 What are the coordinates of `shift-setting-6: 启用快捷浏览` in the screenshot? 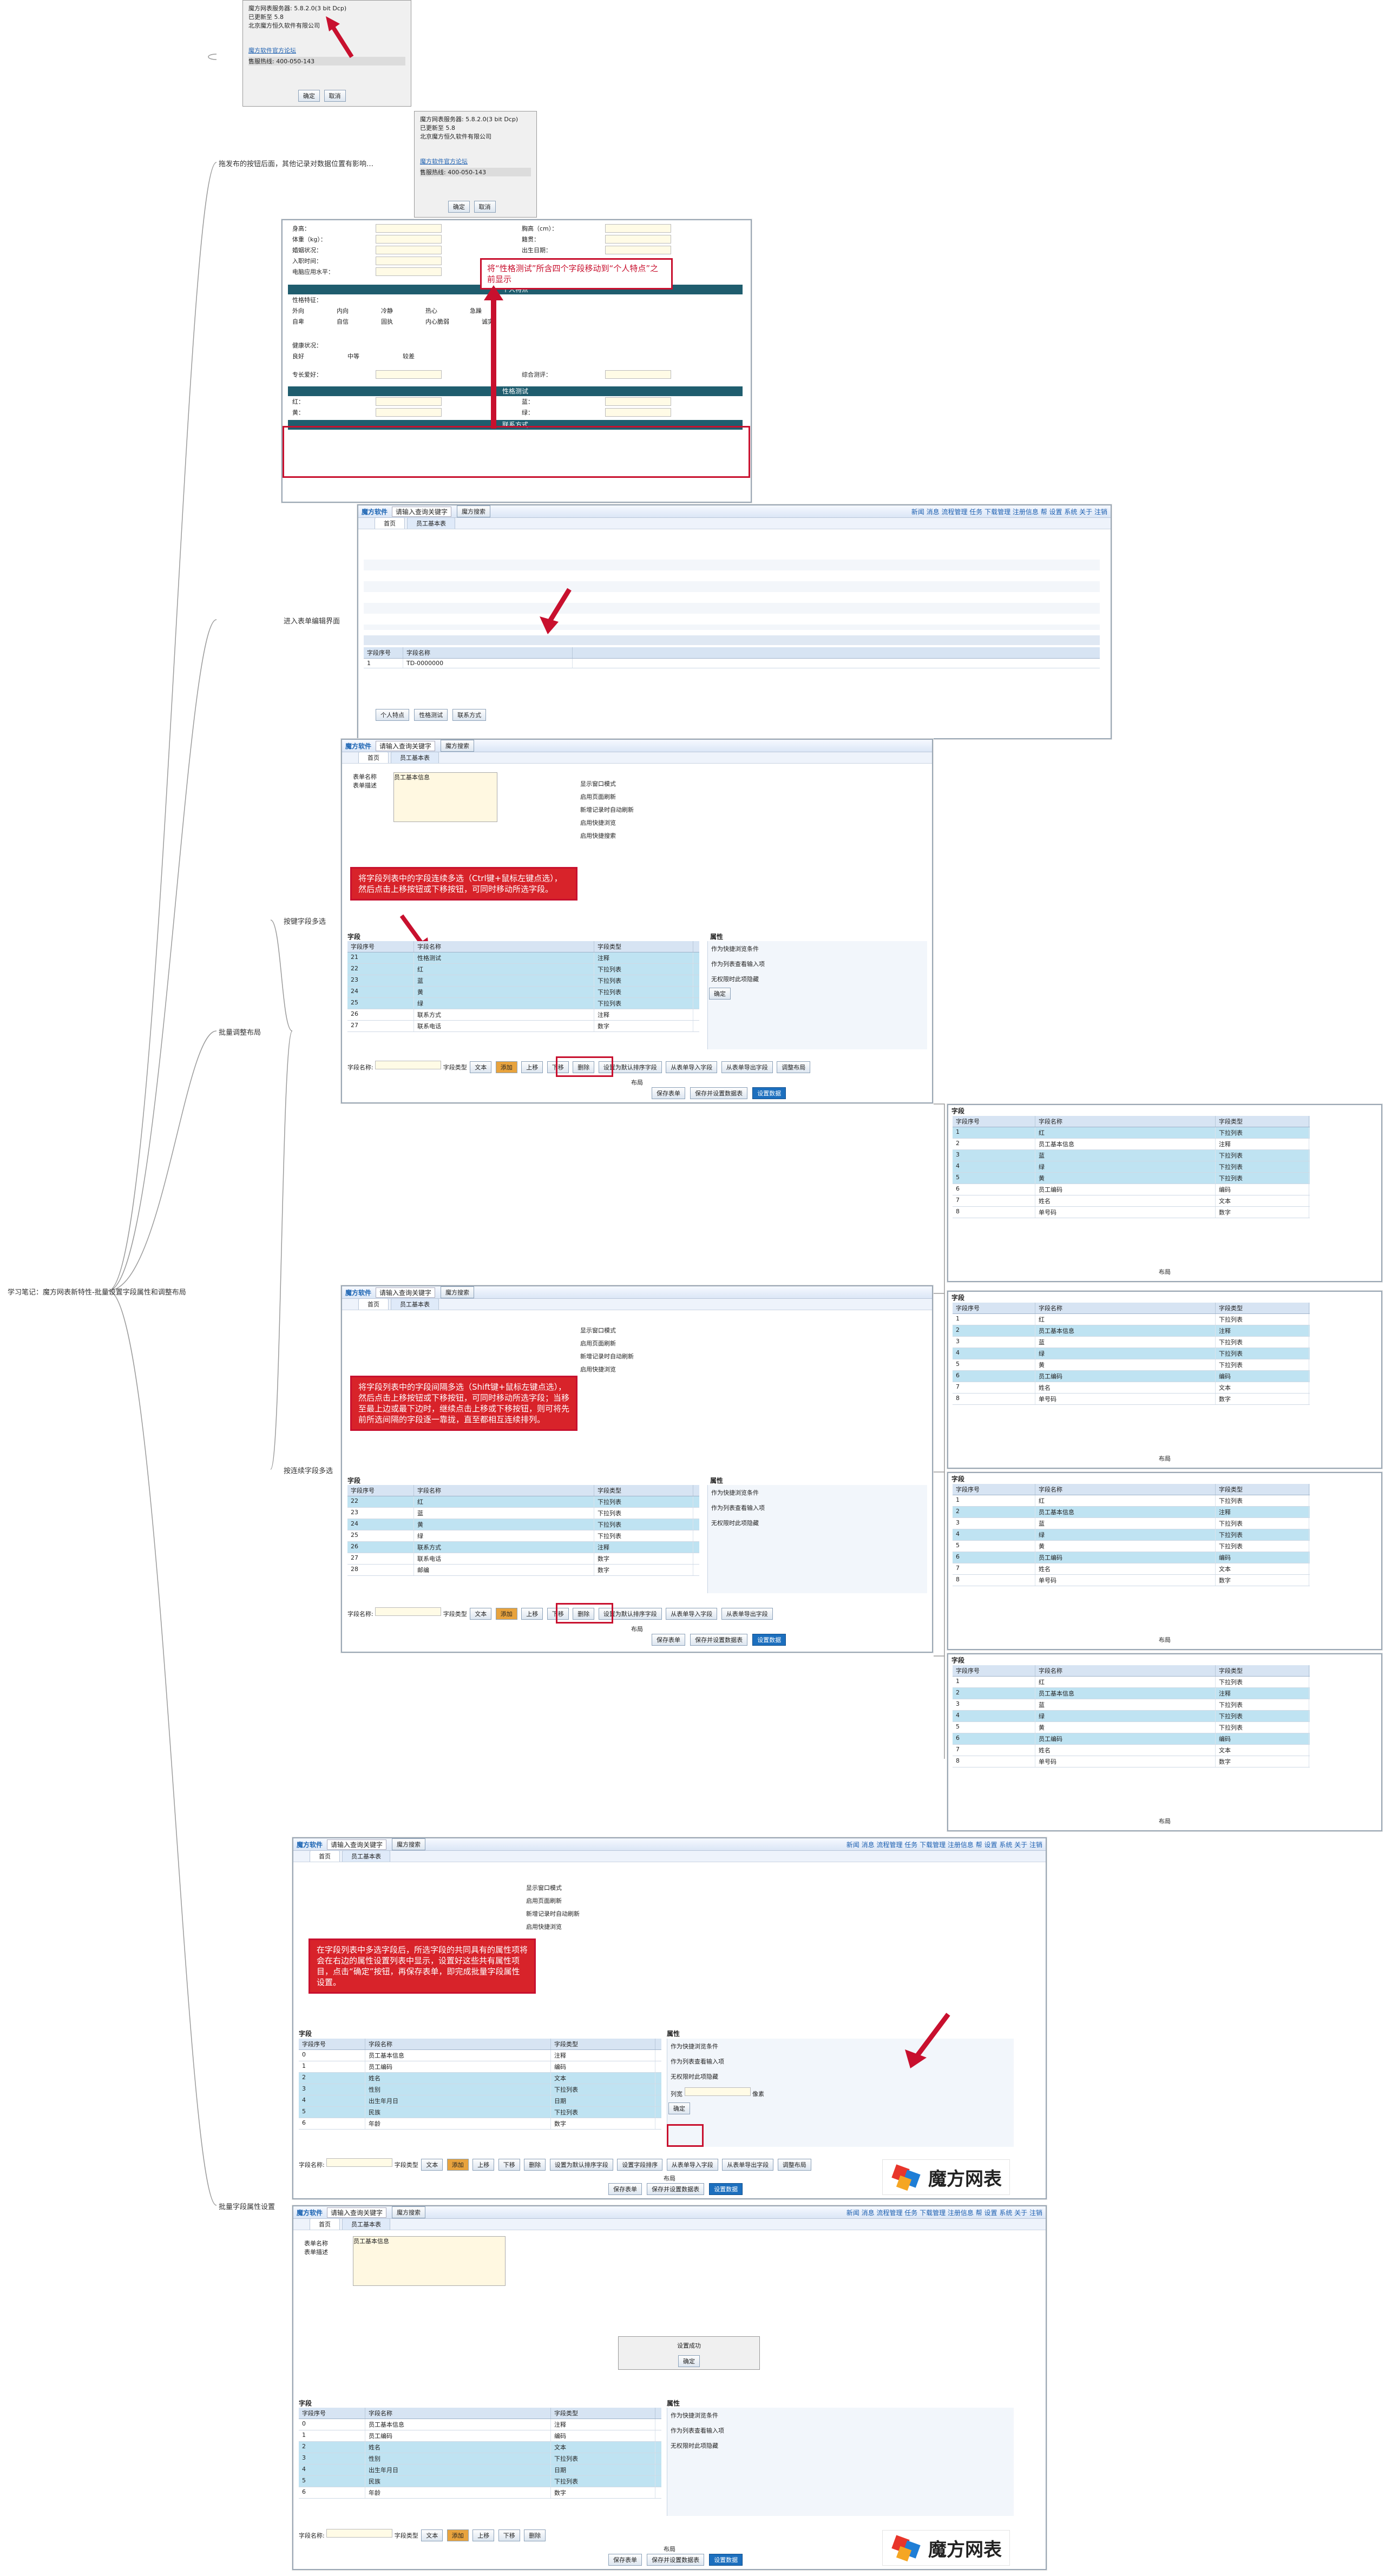 It's located at (607, 1369).